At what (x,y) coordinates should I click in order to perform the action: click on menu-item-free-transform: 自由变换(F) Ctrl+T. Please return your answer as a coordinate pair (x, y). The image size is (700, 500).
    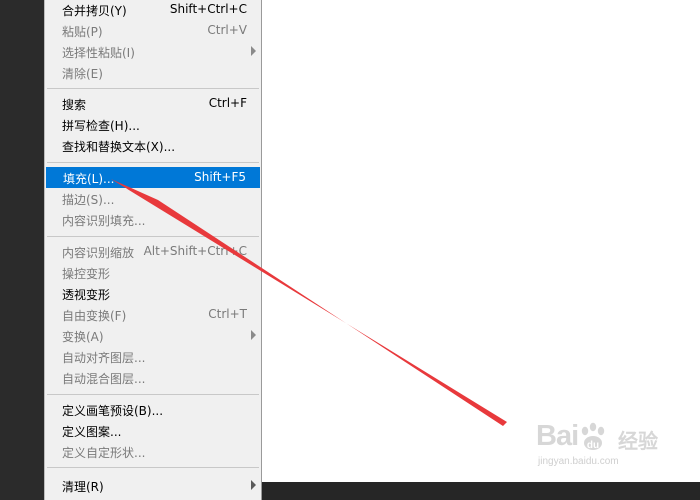
    Looking at the image, I should click on (153, 314).